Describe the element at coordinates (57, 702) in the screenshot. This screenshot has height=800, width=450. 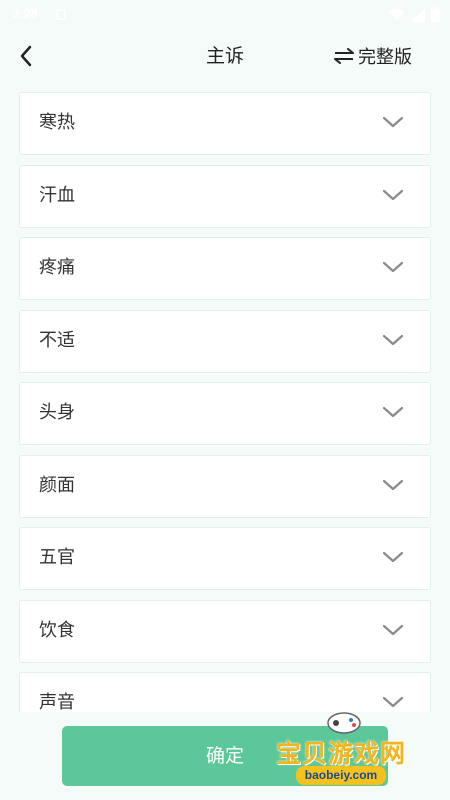
I see `category-label: 声音` at that location.